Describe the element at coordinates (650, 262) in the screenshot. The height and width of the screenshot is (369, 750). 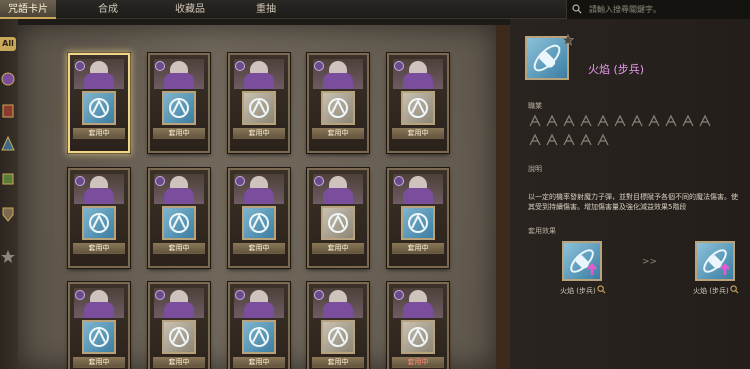
I see `upgrade-arrow-icon: >>` at that location.